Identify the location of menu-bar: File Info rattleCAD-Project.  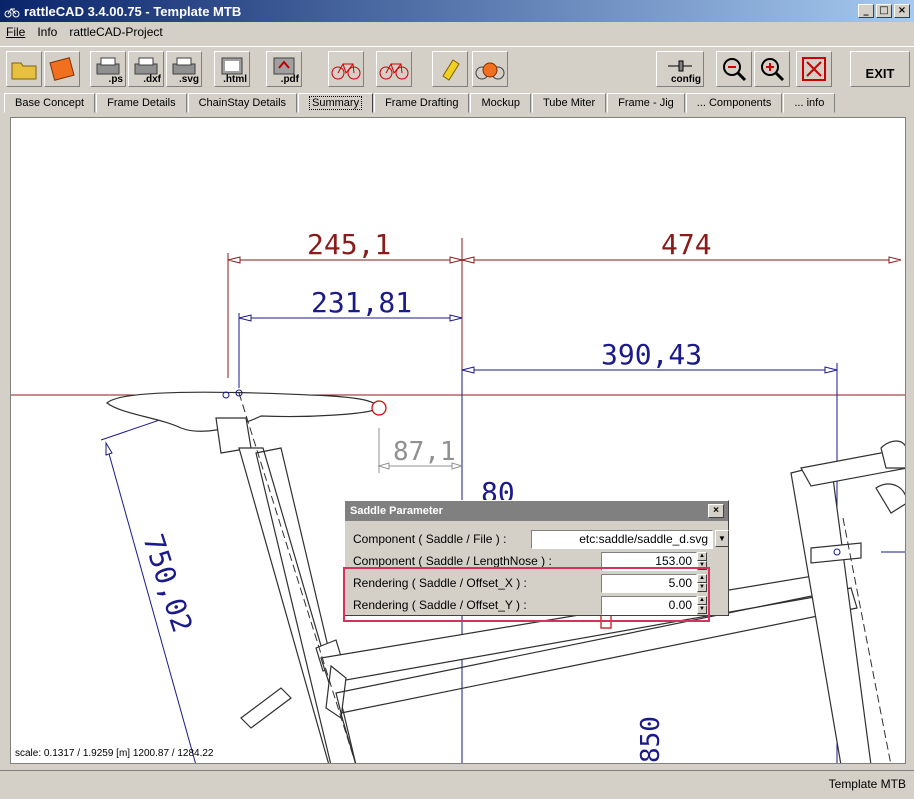
(457, 32).